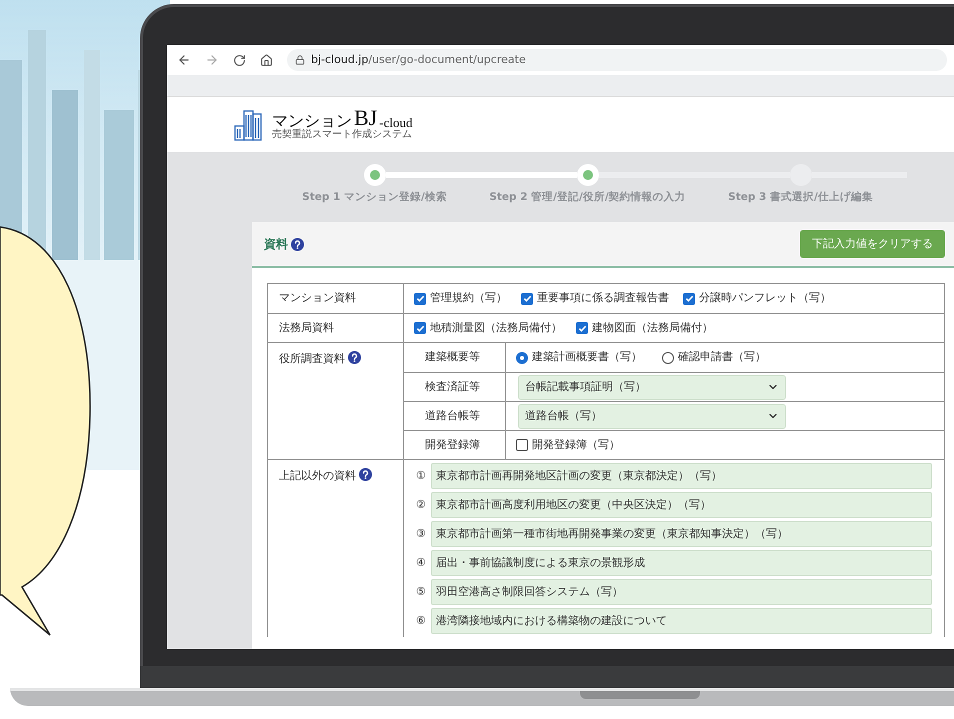 The image size is (954, 719). Describe the element at coordinates (765, 298) in the screenshot. I see `checkbox-label: 分譲時パンフレット（写）` at that location.